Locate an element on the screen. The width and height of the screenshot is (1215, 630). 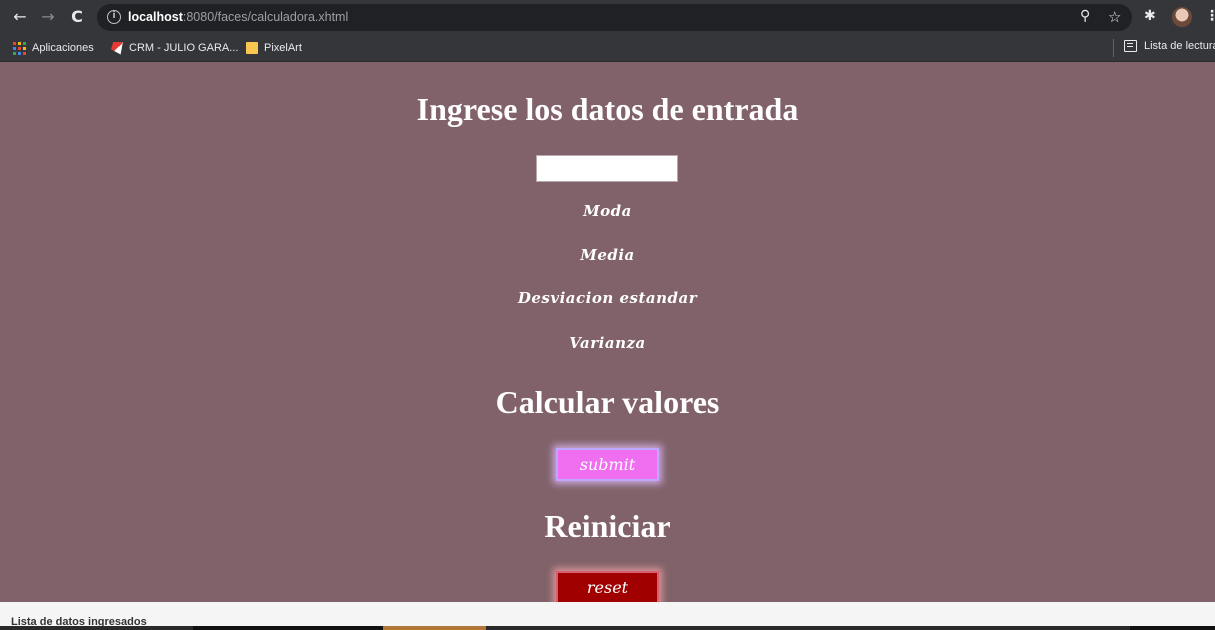
reading-list-button: Lista de lectura is located at coordinates (1169, 46).